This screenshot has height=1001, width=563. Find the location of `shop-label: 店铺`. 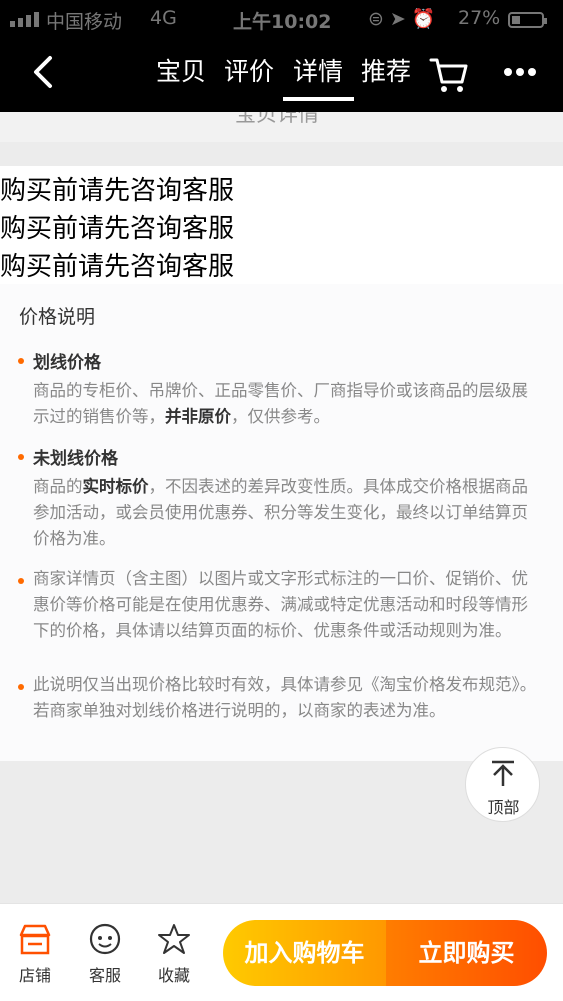

shop-label: 店铺 is located at coordinates (34, 975).